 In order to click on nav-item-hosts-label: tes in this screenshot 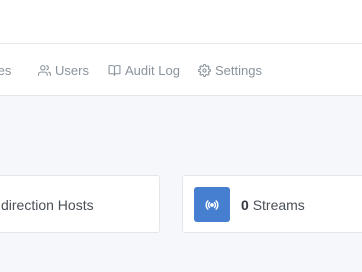, I will do `click(6, 70)`.